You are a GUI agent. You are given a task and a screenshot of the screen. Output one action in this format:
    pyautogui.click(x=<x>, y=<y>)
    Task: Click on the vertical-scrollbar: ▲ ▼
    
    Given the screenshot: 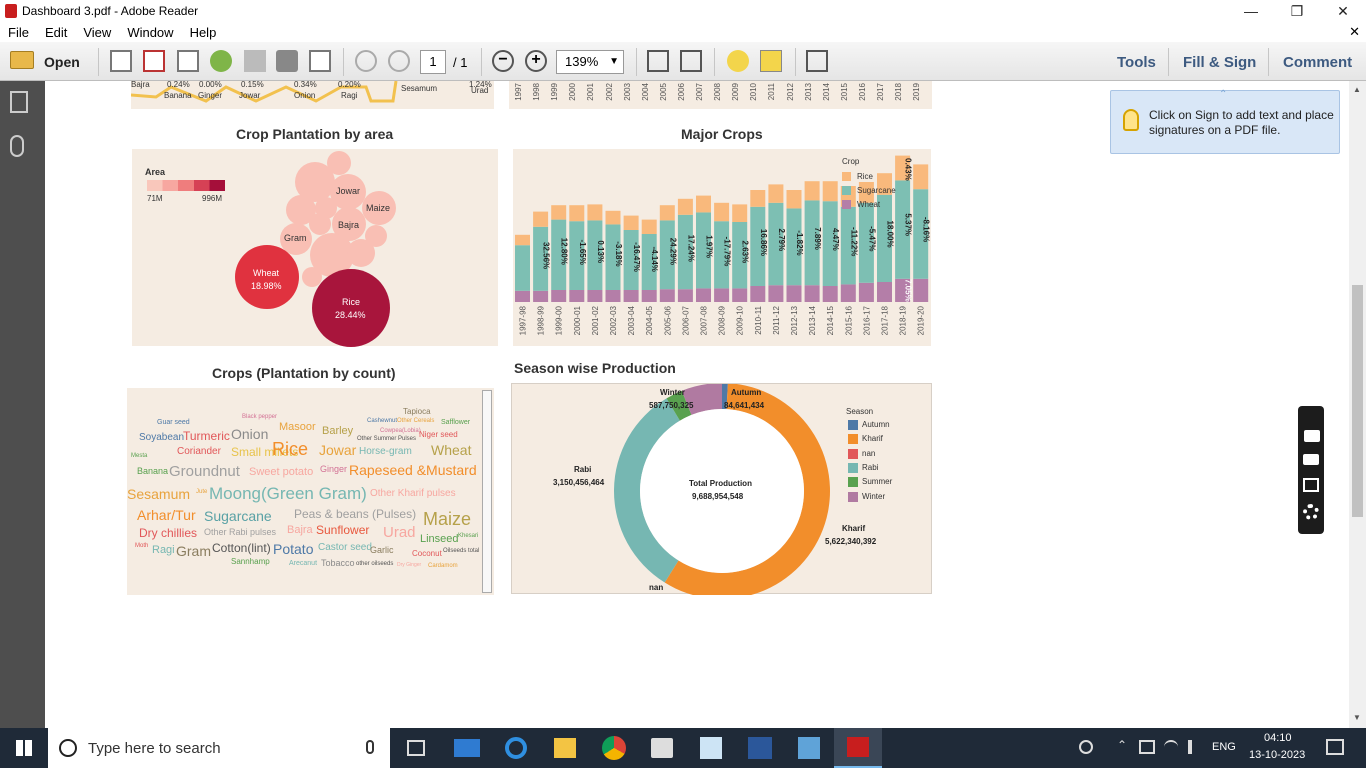 What is the action you would take?
    pyautogui.click(x=1357, y=404)
    